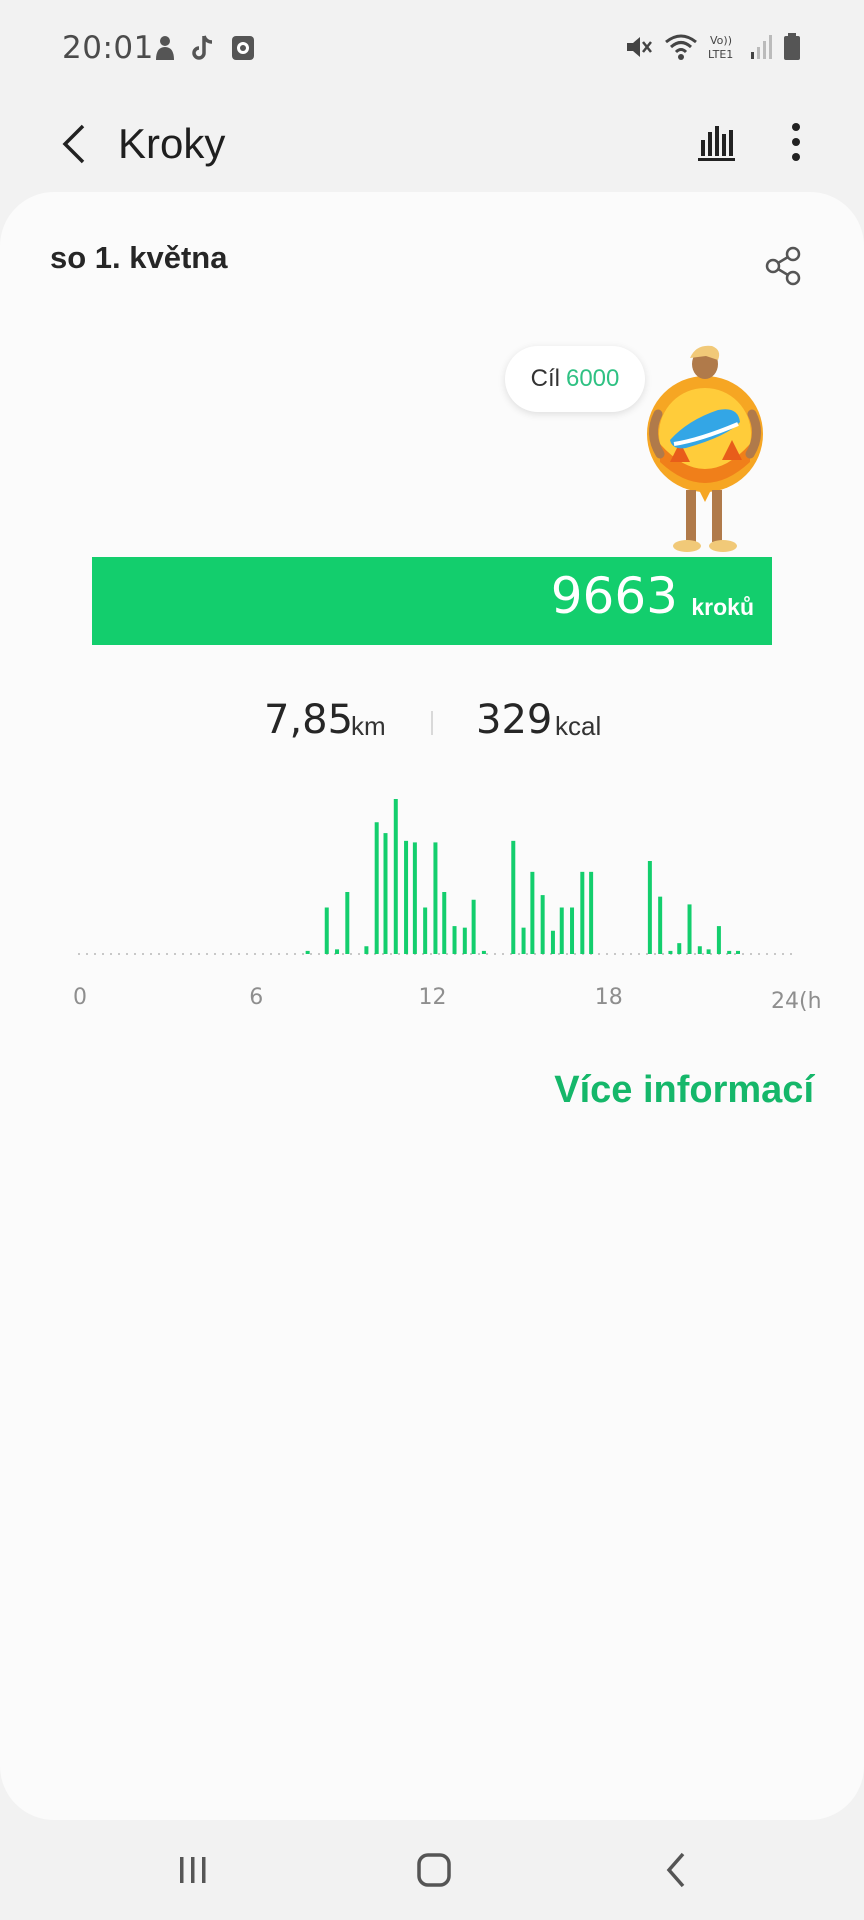 This screenshot has height=1920, width=864. Describe the element at coordinates (545, 378) in the screenshot. I see `goal-label: Cíl` at that location.